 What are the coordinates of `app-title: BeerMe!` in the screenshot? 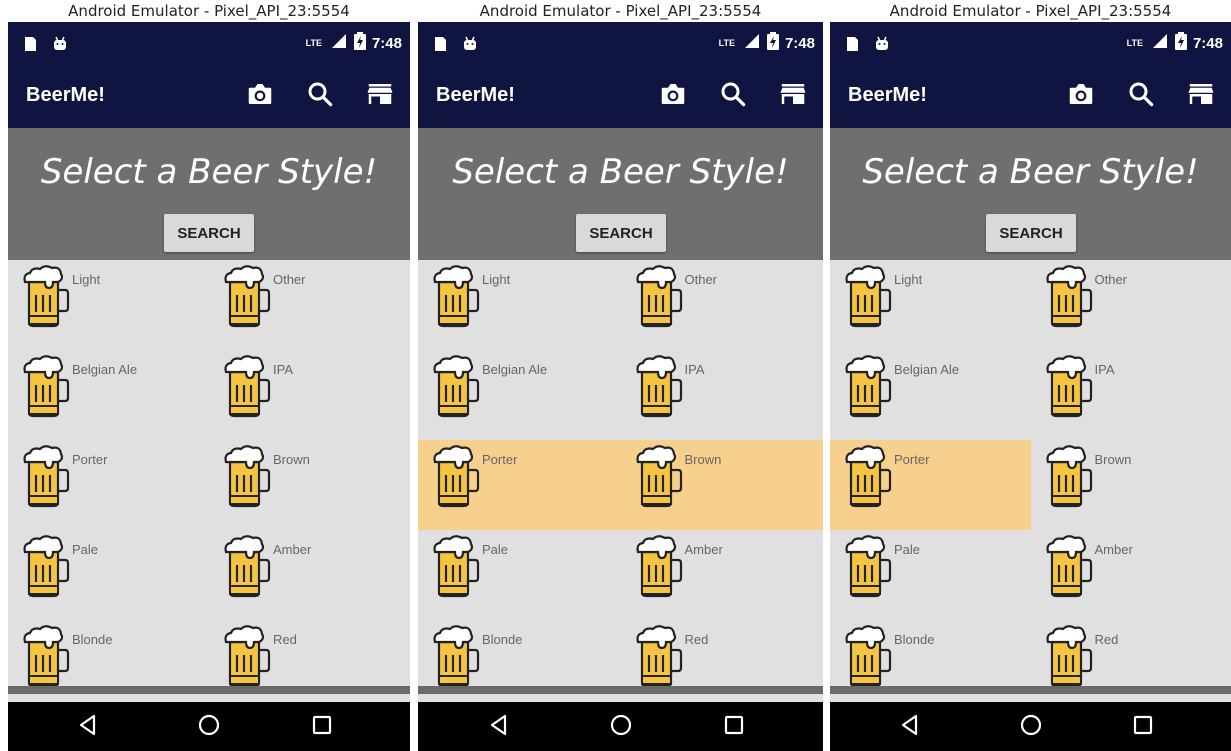 It's located at (65, 95).